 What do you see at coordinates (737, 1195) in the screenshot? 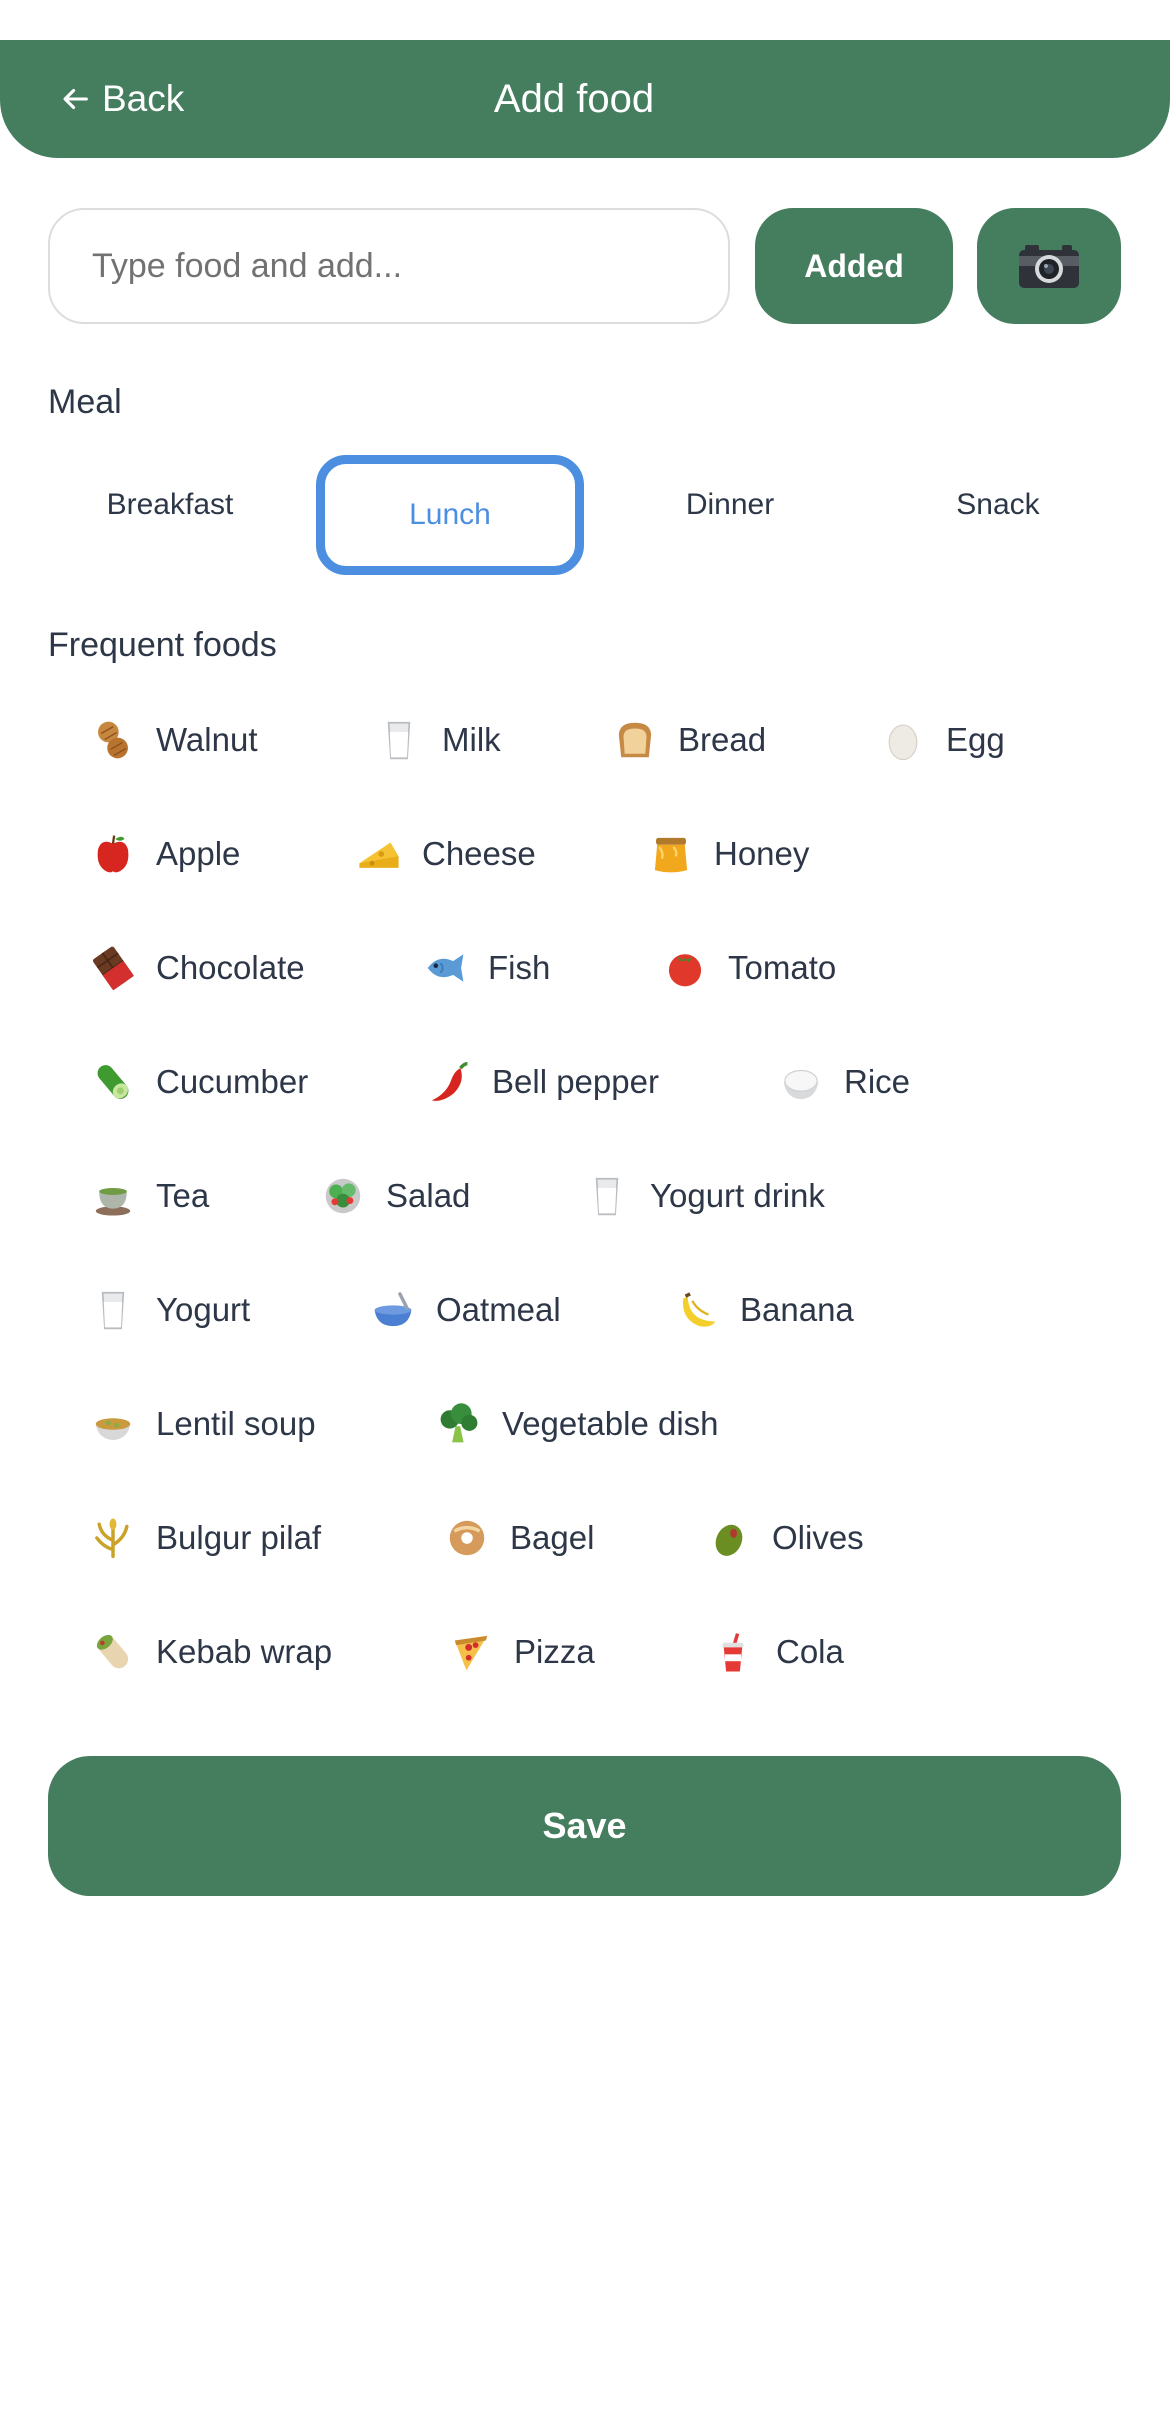
I see `food-label: Yogurt drink` at bounding box center [737, 1195].